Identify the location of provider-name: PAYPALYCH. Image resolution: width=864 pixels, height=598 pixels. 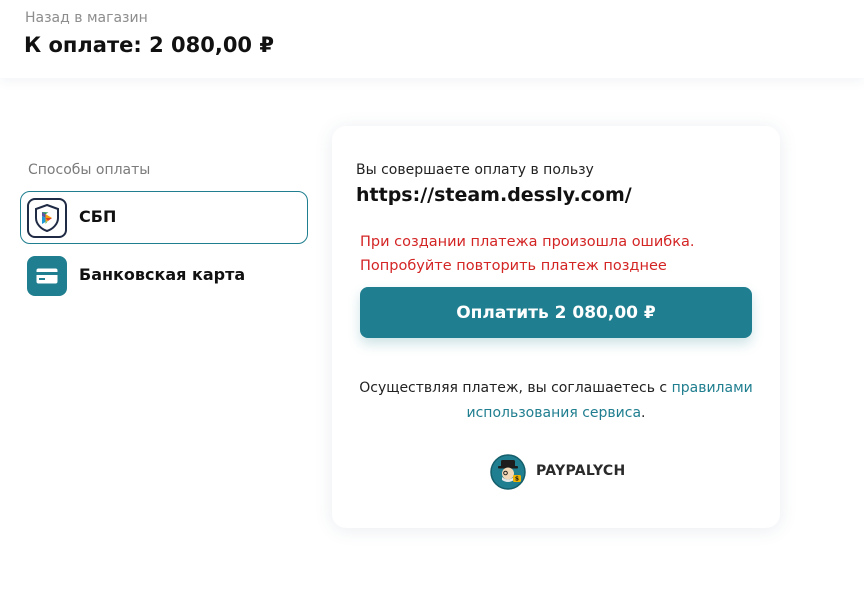
(581, 471).